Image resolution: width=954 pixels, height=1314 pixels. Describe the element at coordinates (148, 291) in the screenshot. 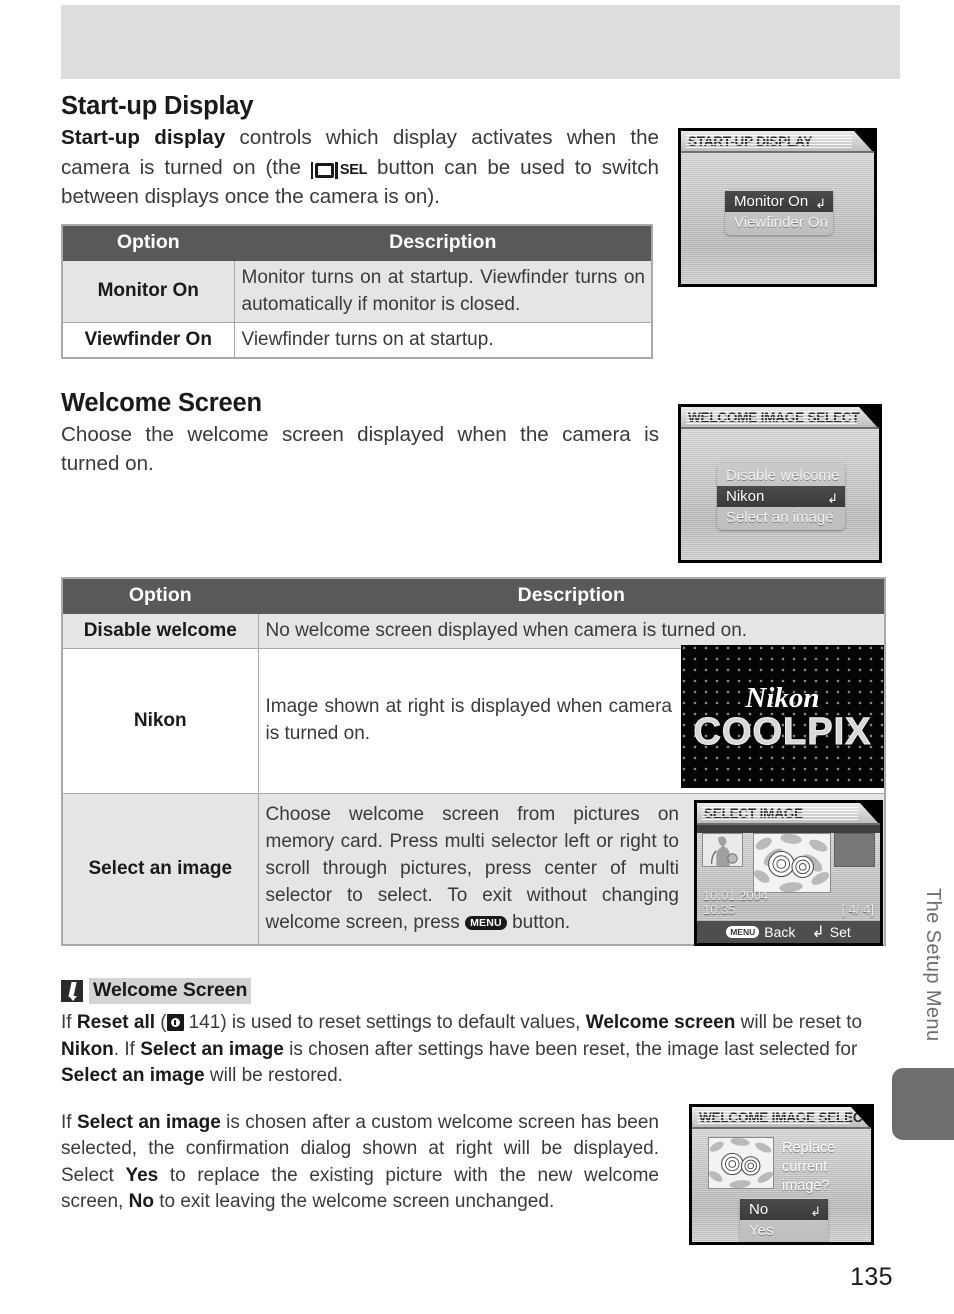

I see `option-name-monitor-on: Monitor On` at that location.